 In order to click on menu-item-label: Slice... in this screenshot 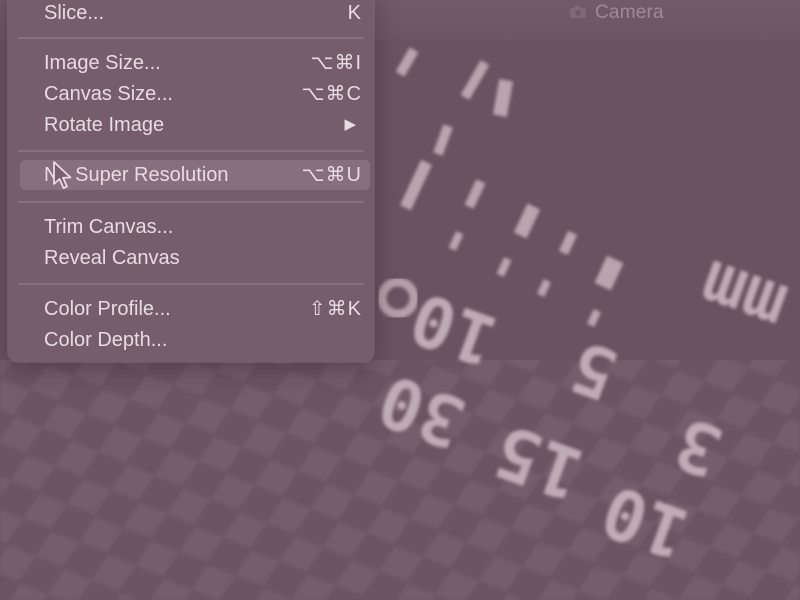, I will do `click(74, 13)`.